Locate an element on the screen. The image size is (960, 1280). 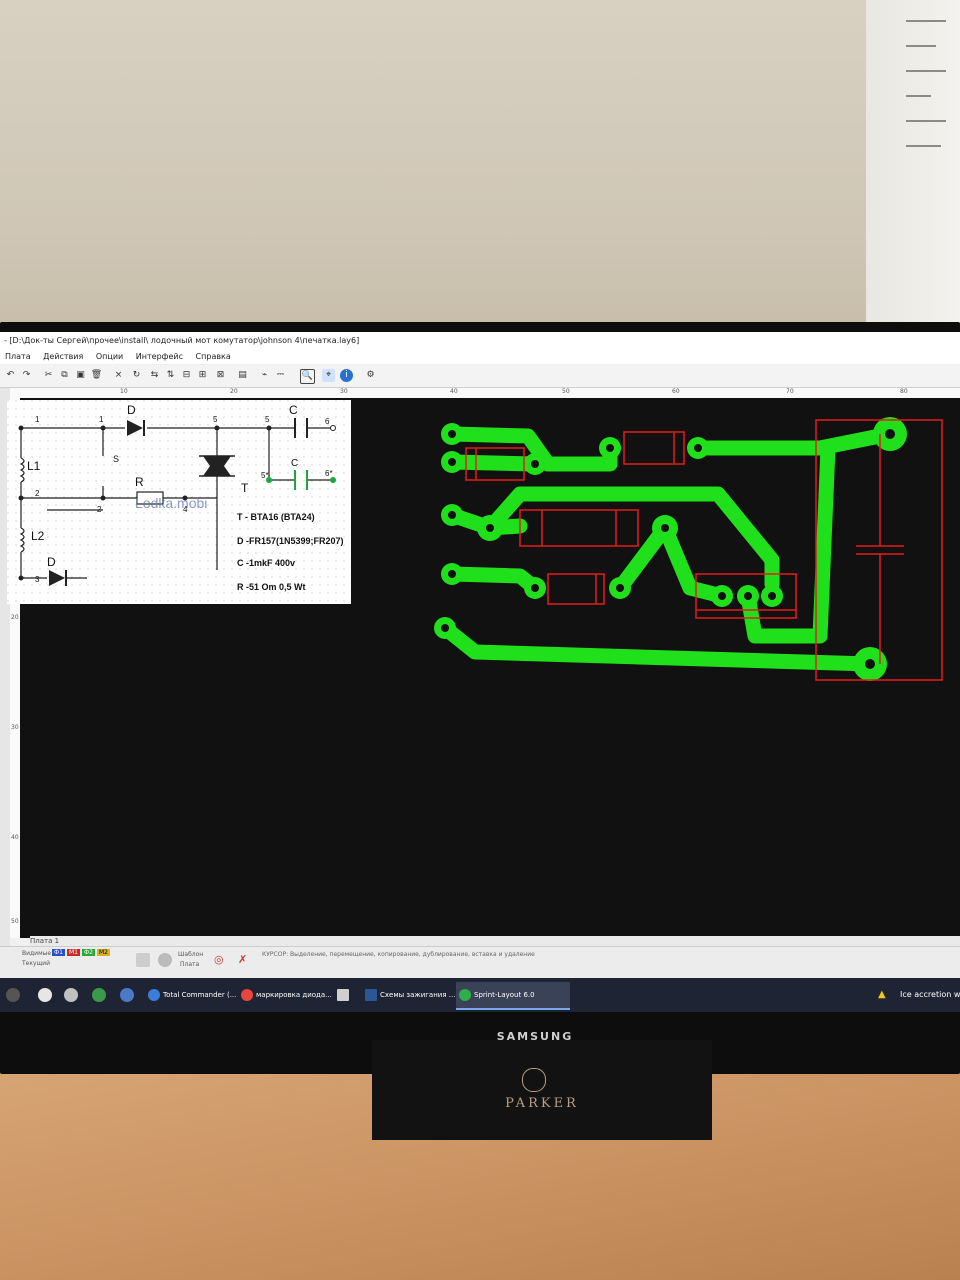
layer-icon: ▤ is located at coordinates (242, 375).